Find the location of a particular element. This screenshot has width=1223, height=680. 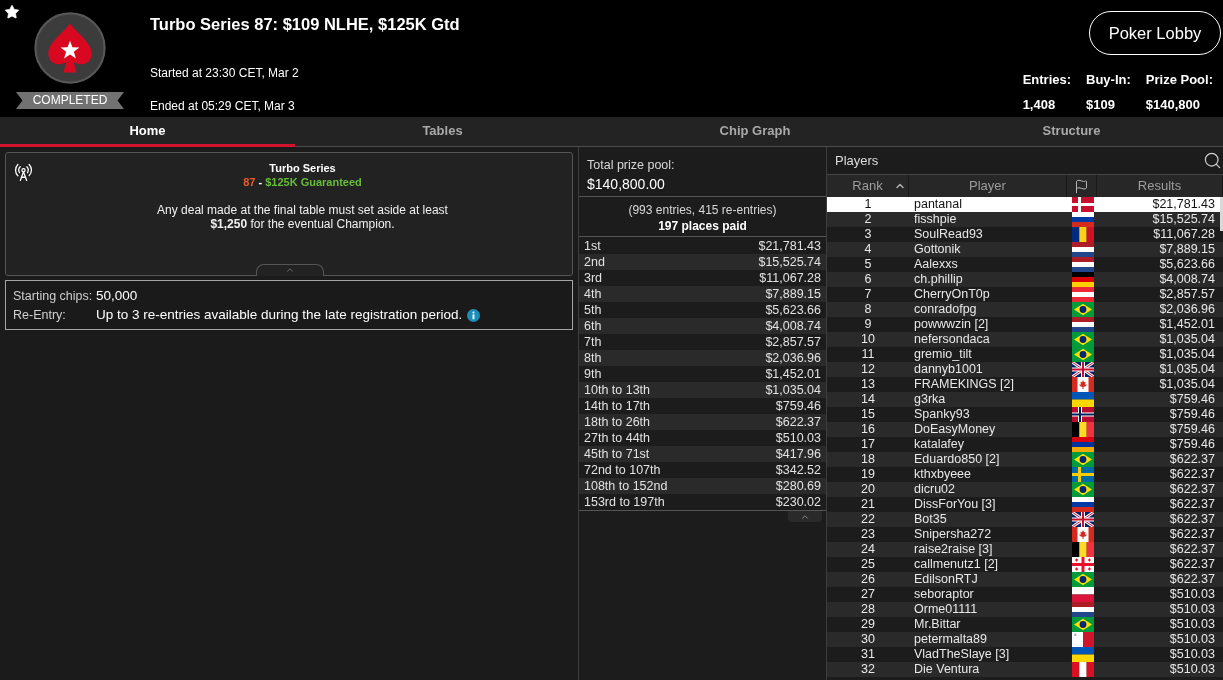

rank-cell: 19 is located at coordinates (868, 474).